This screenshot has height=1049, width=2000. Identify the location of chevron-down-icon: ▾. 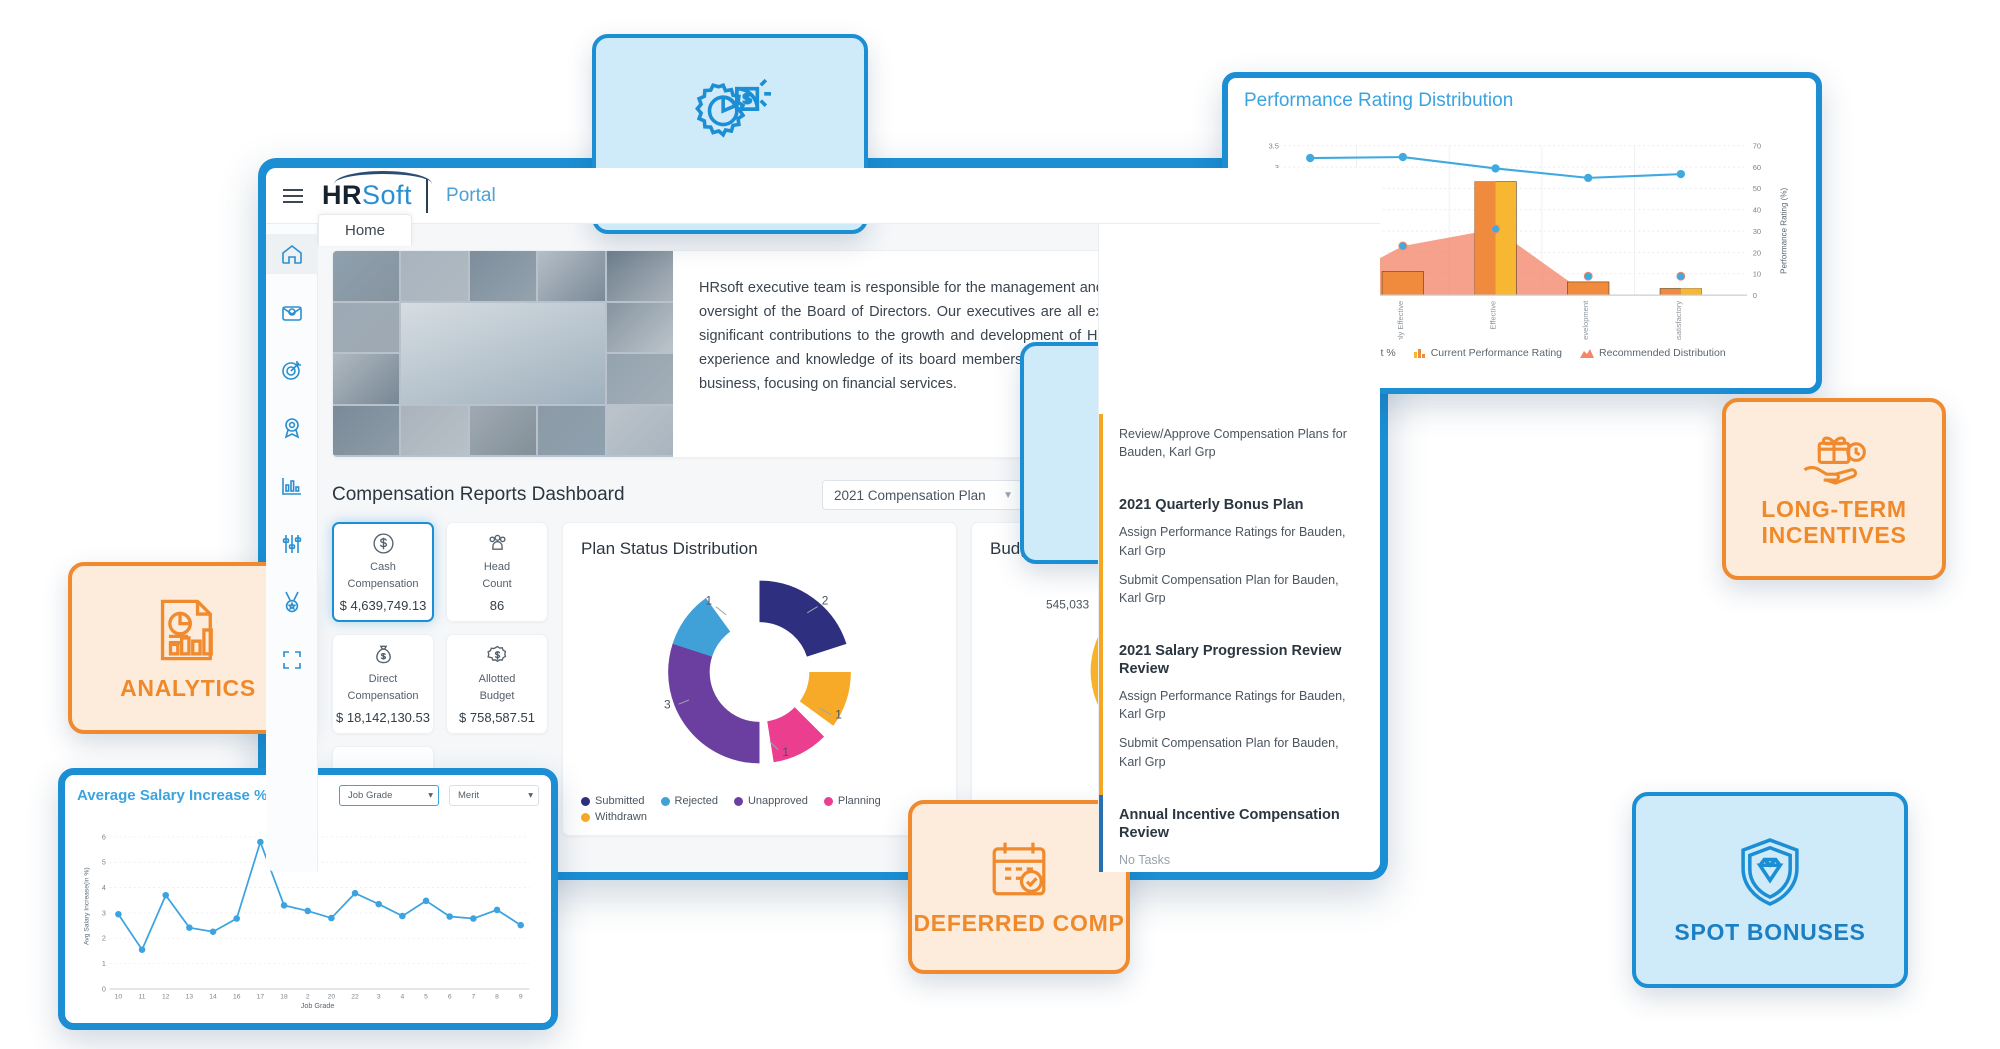
(430, 795).